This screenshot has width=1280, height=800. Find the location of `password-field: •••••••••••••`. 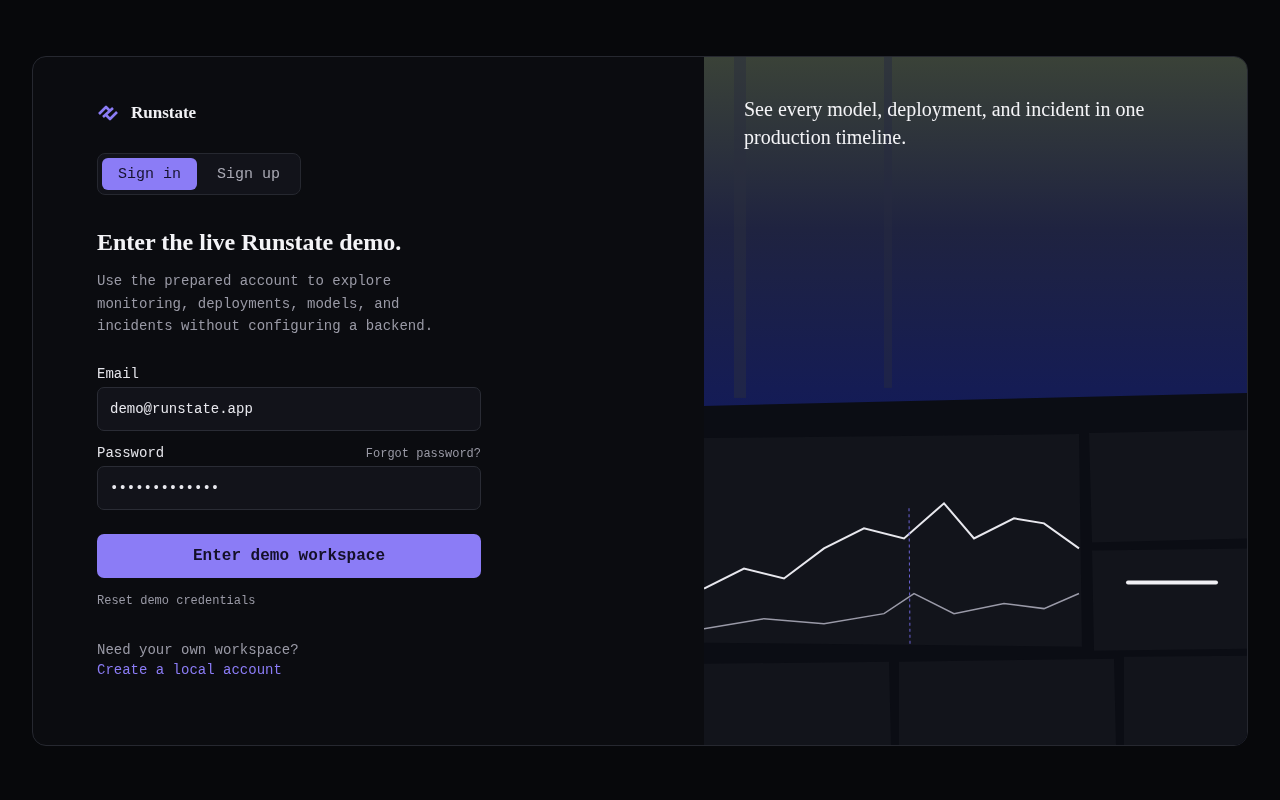

password-field: ••••••••••••• is located at coordinates (289, 487).